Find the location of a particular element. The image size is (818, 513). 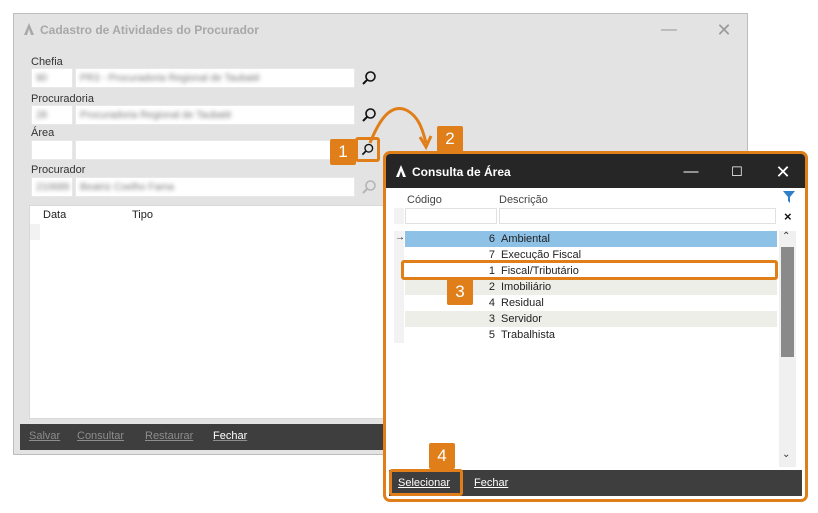

connector-arrow is located at coordinates (400, 129).